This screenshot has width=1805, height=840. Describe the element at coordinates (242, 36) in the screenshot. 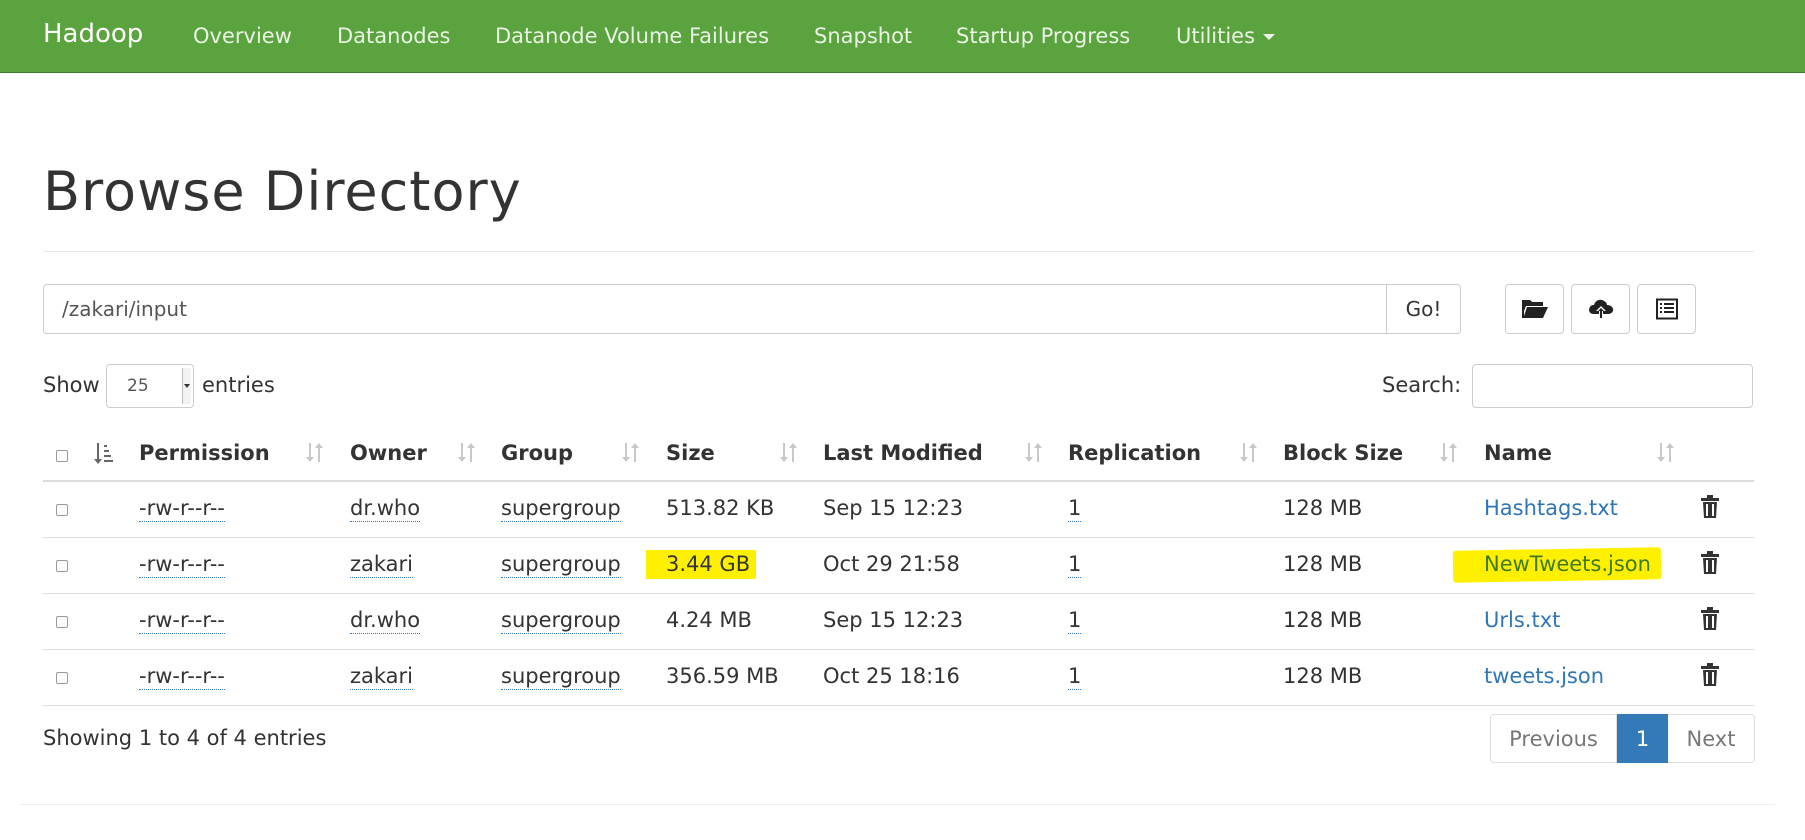

I see `nav-overview: Overview` at that location.